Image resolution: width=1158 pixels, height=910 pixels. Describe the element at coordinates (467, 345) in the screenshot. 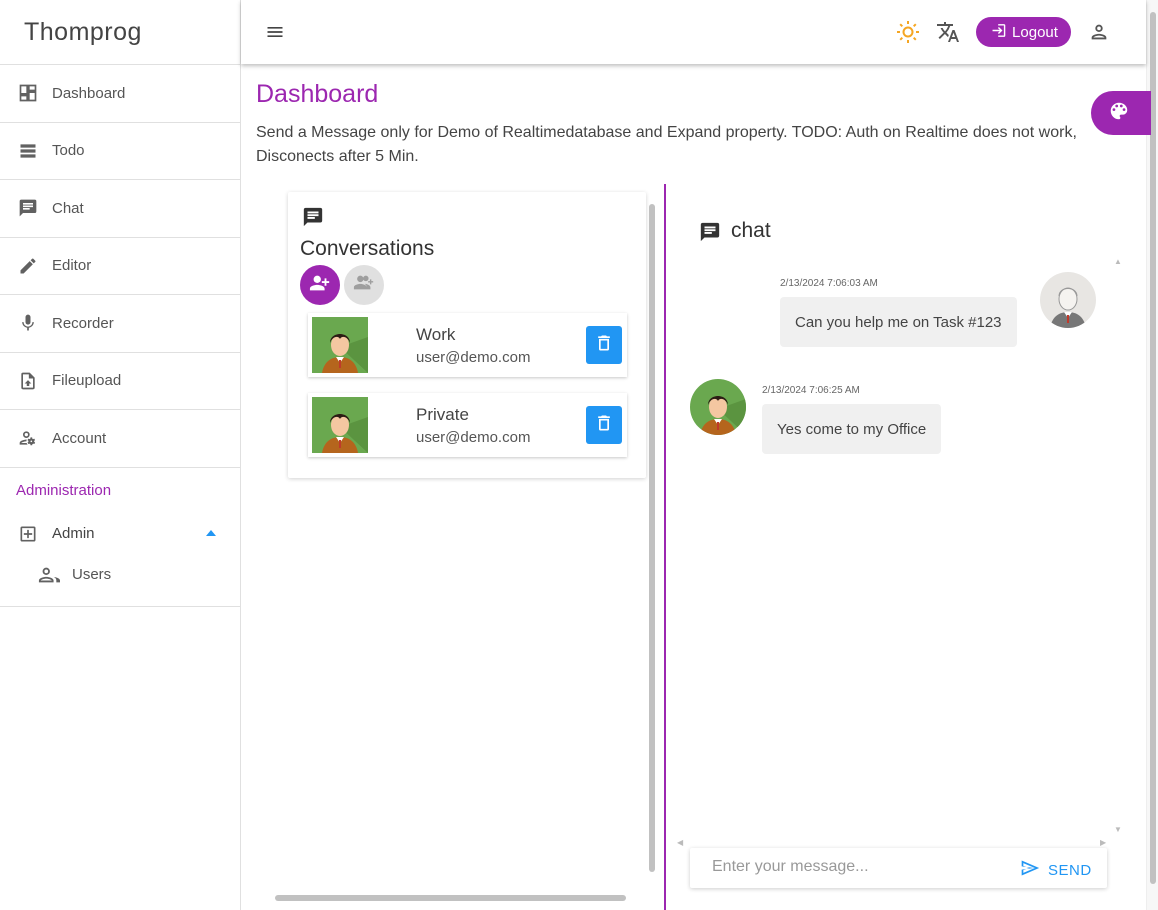

I see `conversation-item-work: Work user@demo.com` at that location.